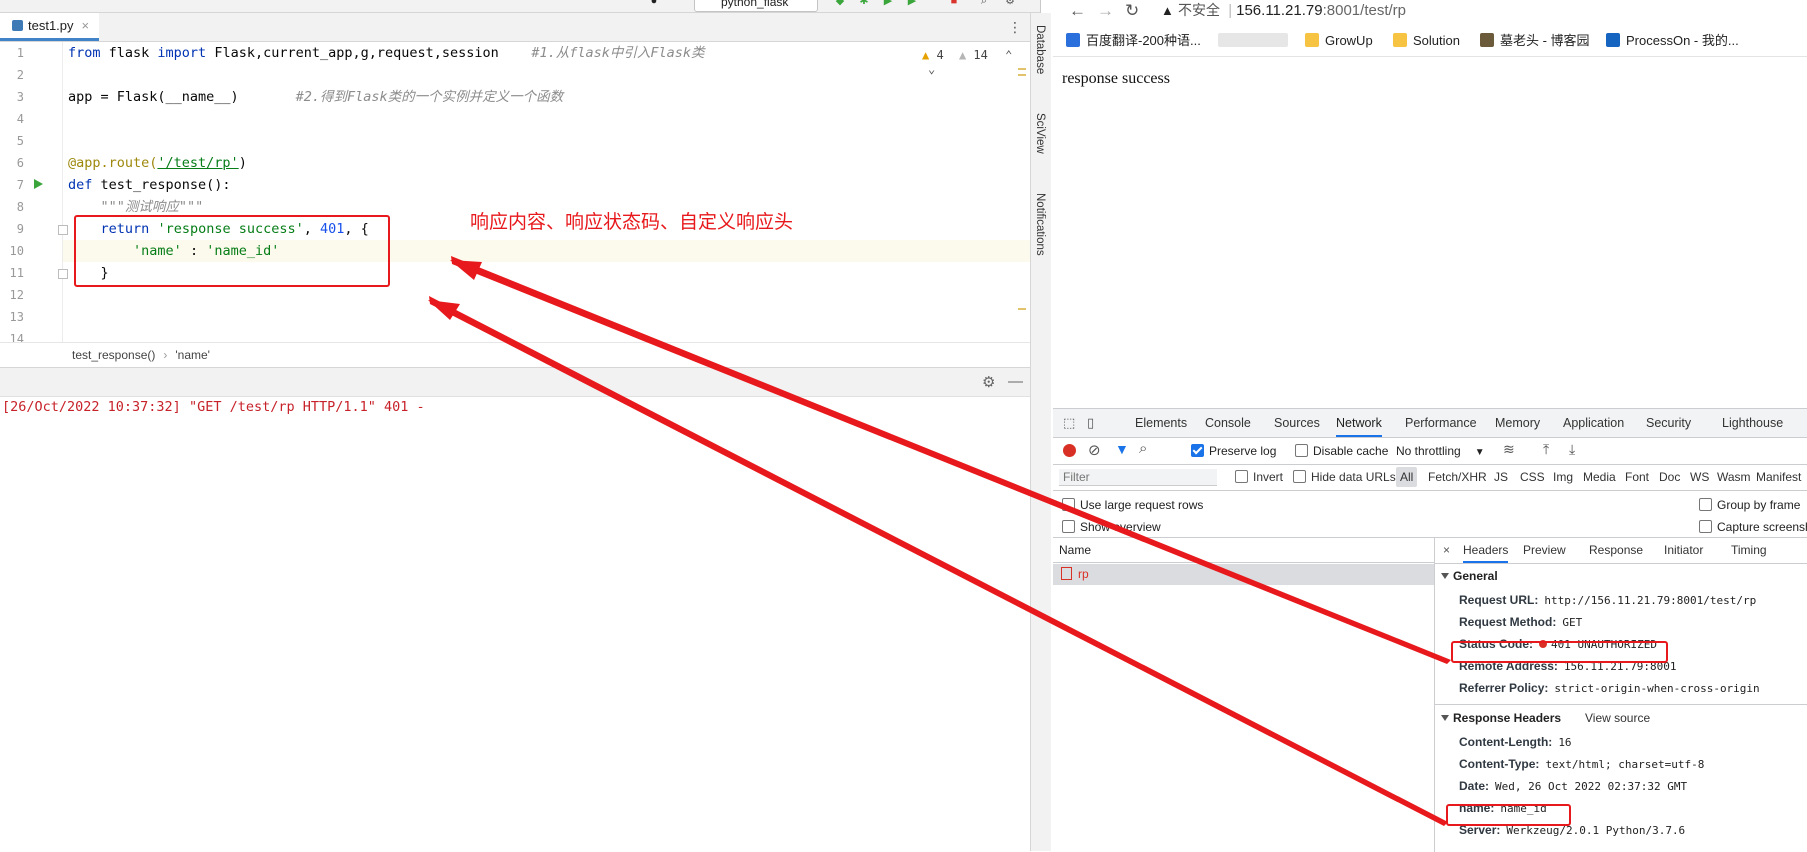  Describe the element at coordinates (1068, 526) in the screenshot. I see `checkbox` at that location.